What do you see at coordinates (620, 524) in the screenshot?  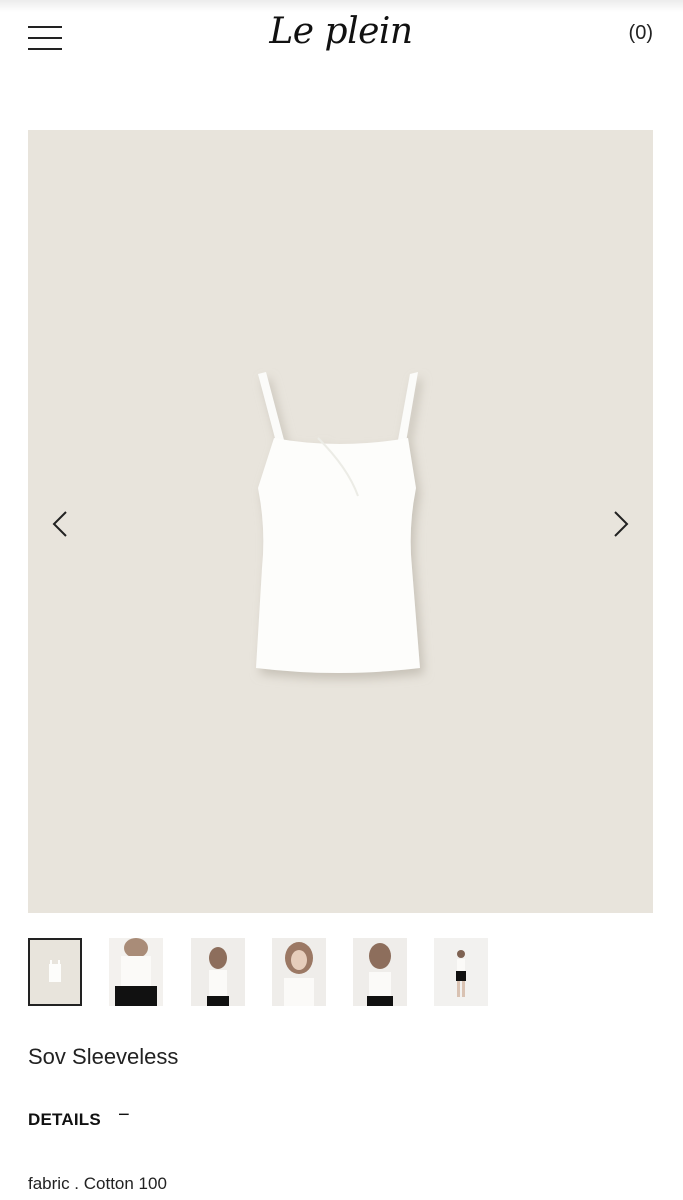 I see `chevron-right-icon` at bounding box center [620, 524].